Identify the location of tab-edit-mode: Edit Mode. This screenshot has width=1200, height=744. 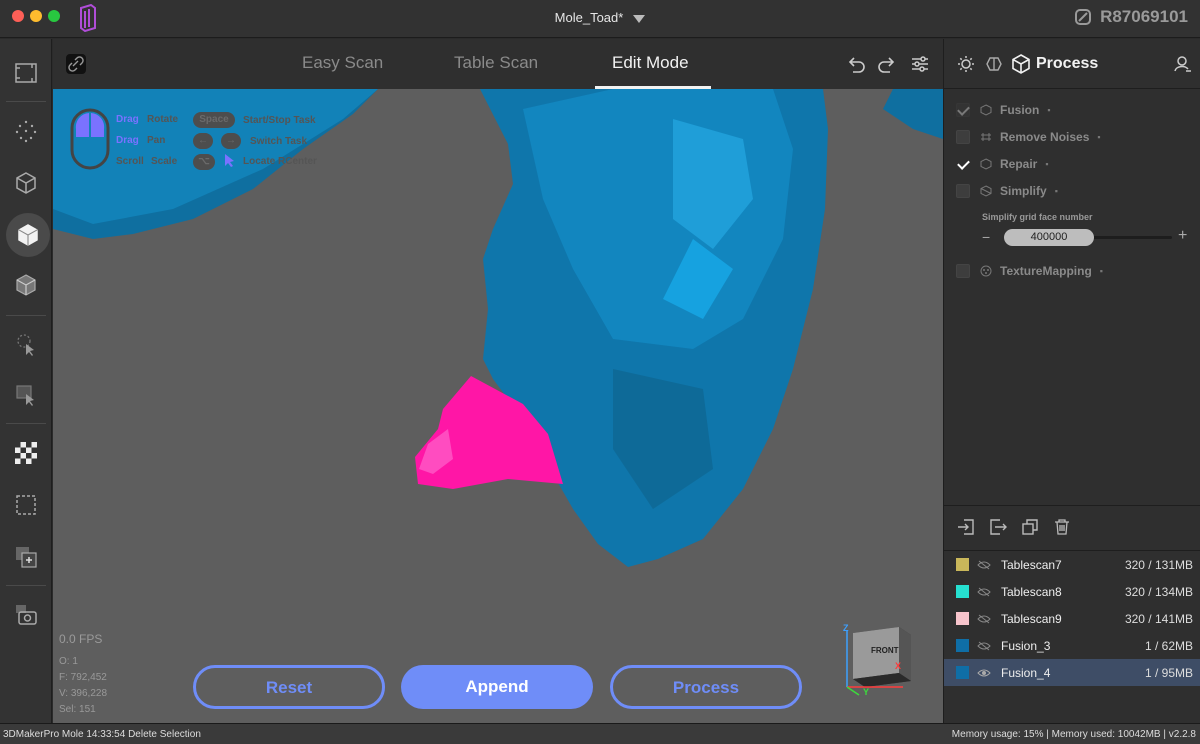
(650, 63).